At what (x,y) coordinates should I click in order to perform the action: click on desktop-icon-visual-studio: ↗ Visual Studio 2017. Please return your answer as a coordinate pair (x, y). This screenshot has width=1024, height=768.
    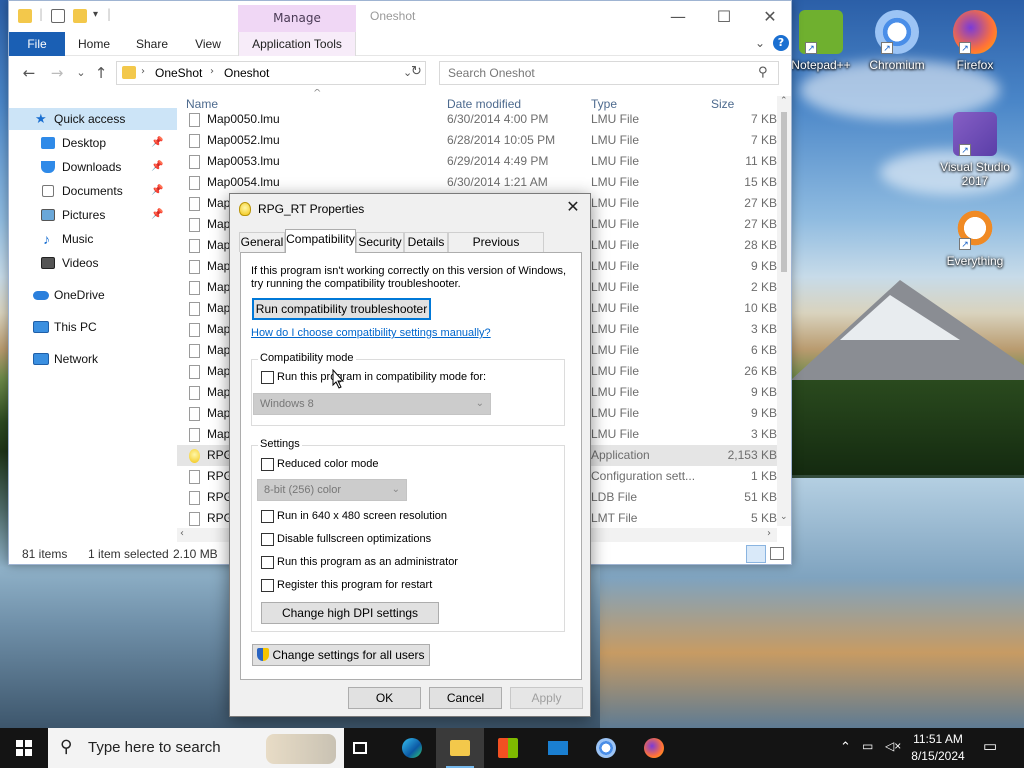
    Looking at the image, I should click on (975, 150).